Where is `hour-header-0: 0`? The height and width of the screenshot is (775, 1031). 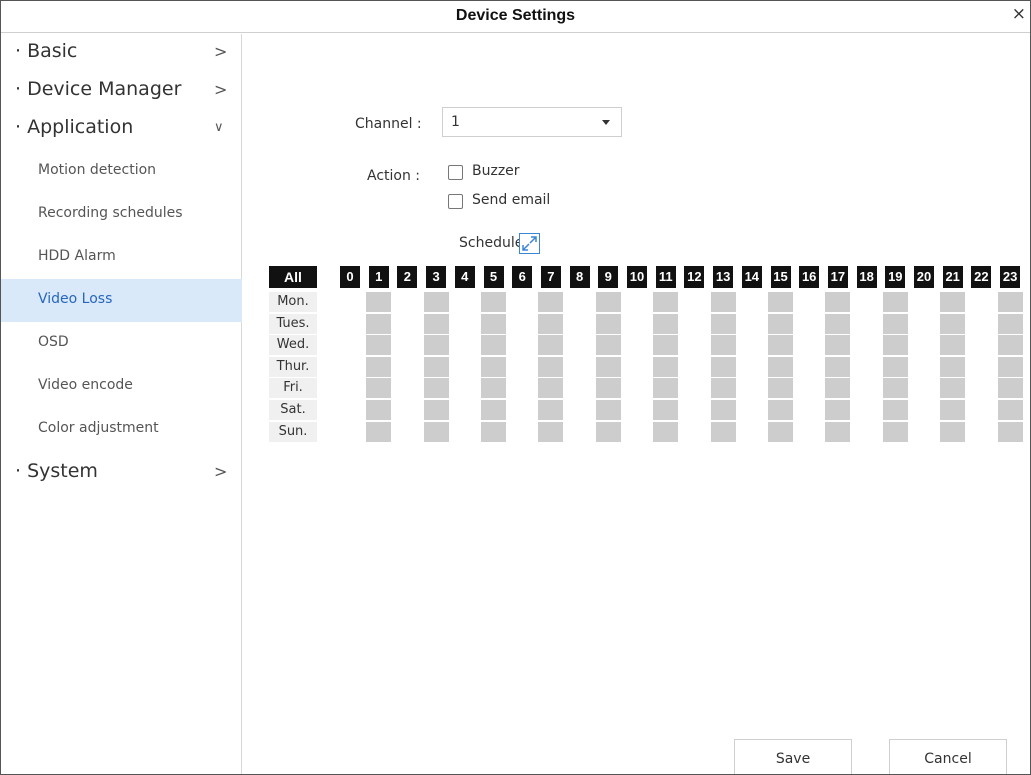 hour-header-0: 0 is located at coordinates (350, 277).